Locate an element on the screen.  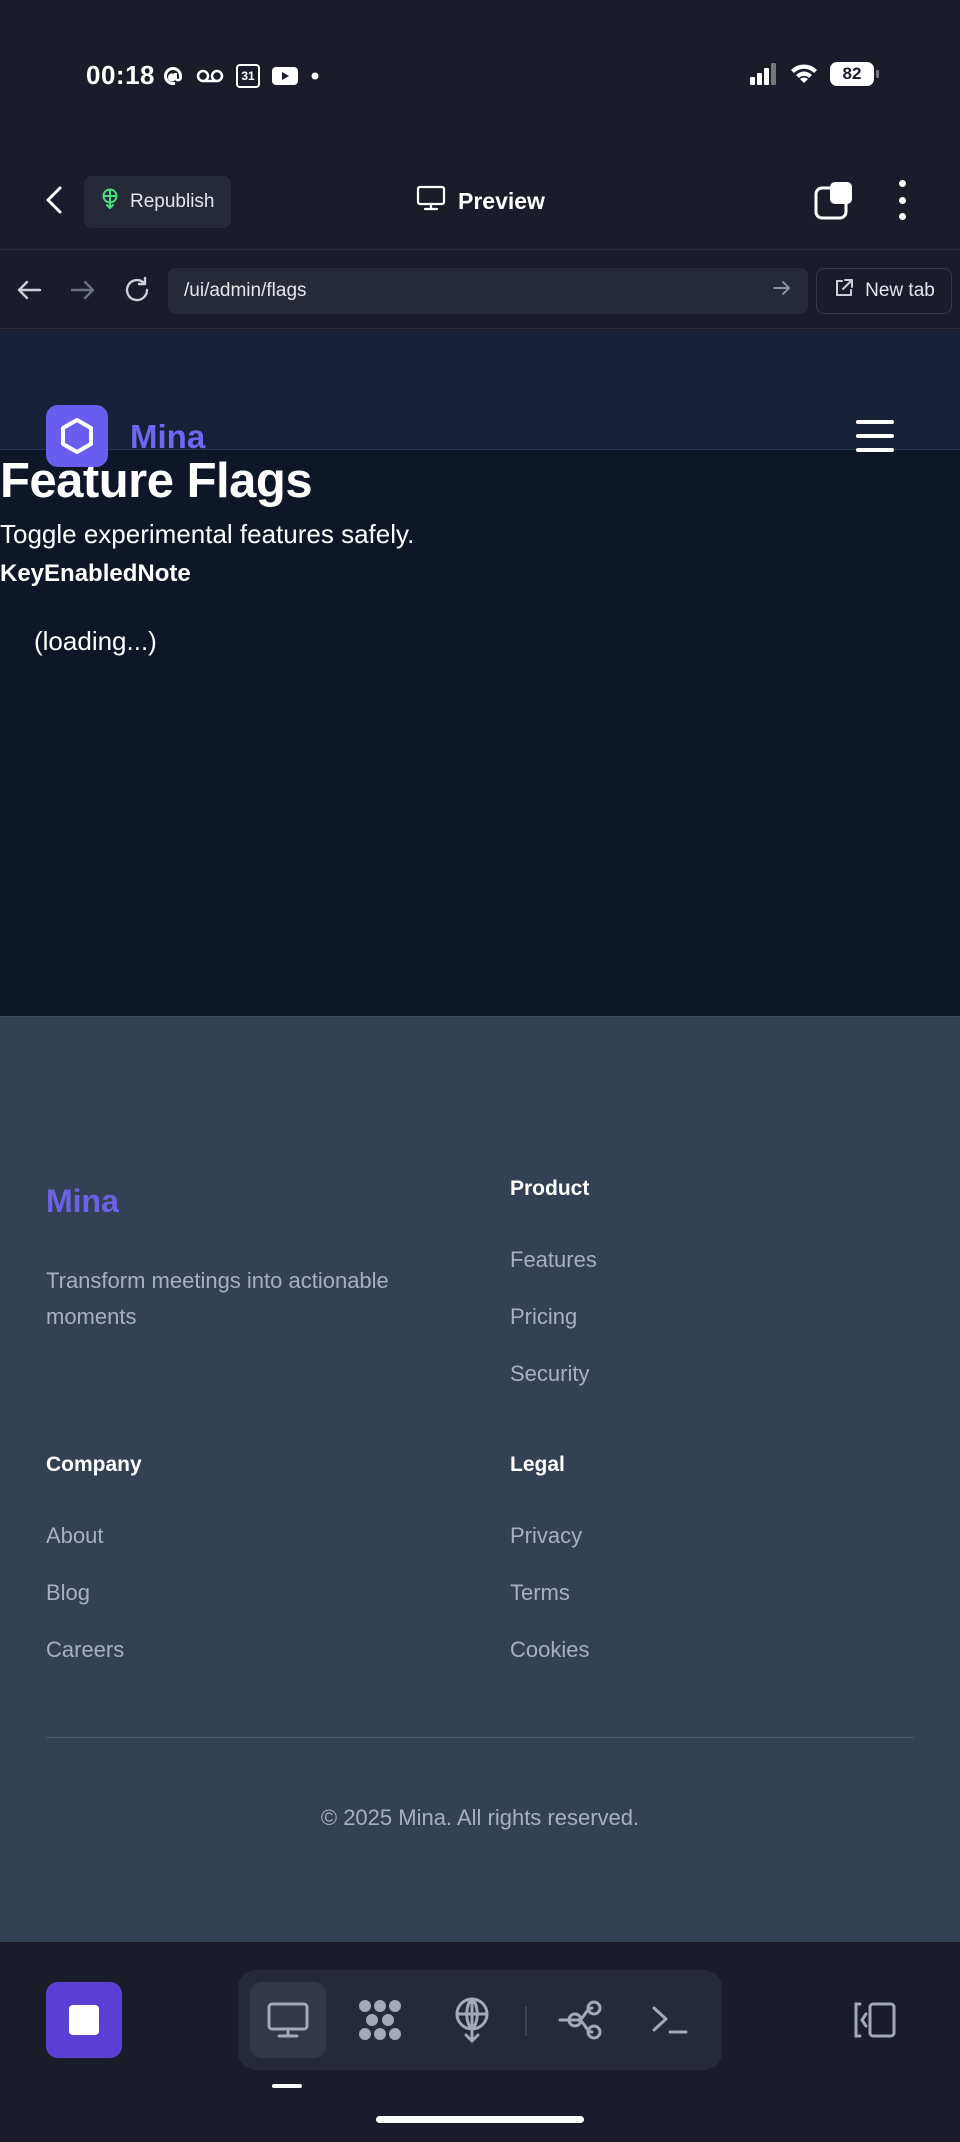
footer-link-about: About is located at coordinates (75, 1536).